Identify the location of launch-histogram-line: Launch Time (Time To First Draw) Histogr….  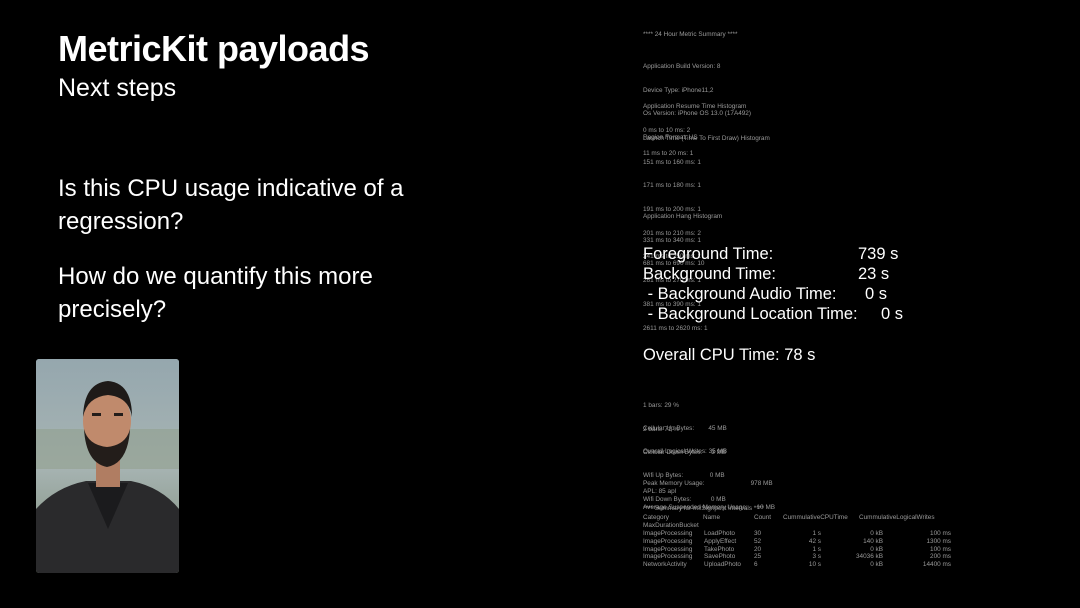
(706, 138).